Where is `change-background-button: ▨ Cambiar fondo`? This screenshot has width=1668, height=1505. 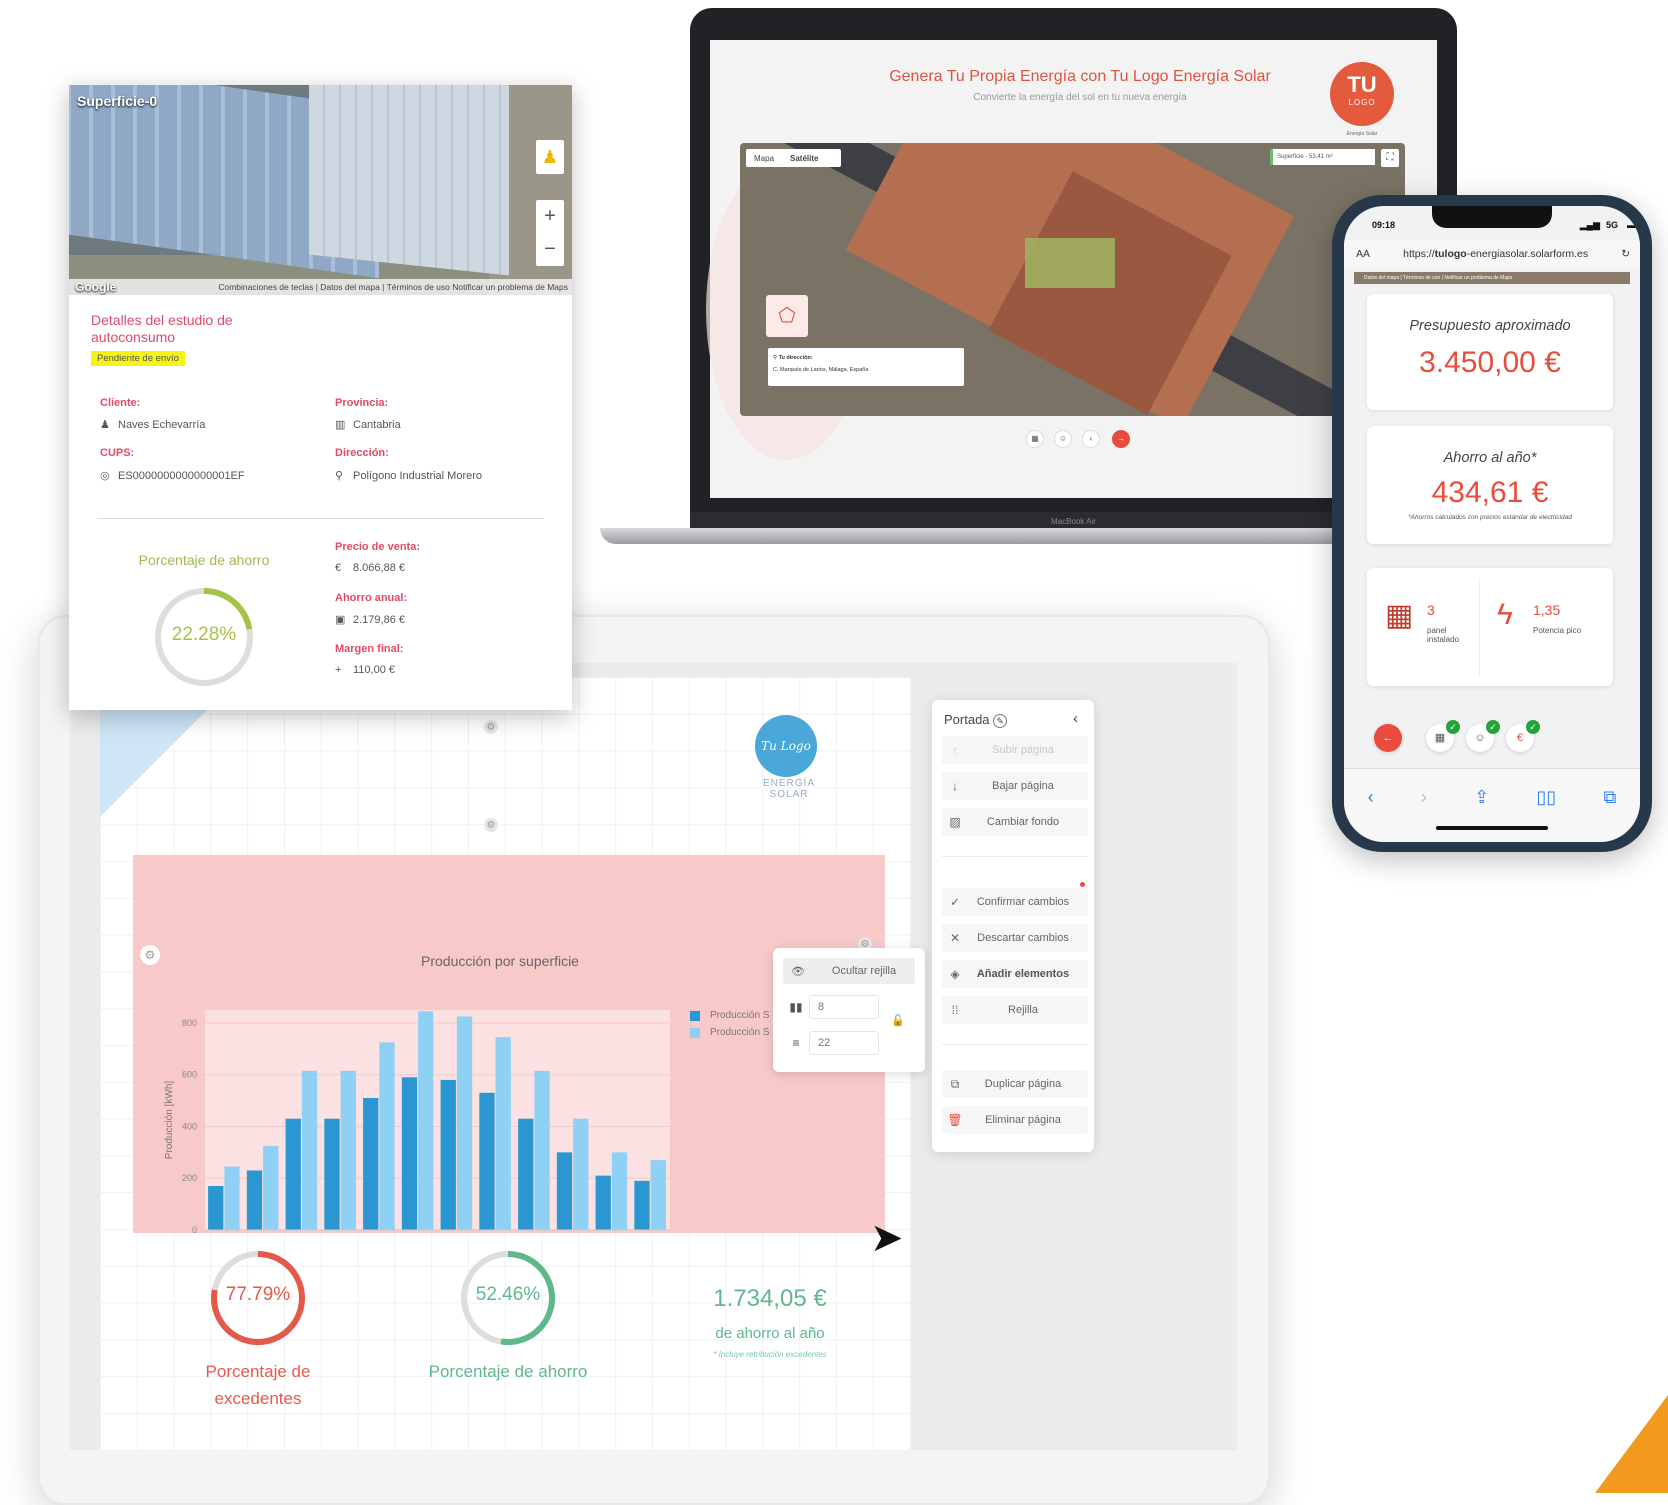
change-background-button: ▨ Cambiar fondo is located at coordinates (1015, 822).